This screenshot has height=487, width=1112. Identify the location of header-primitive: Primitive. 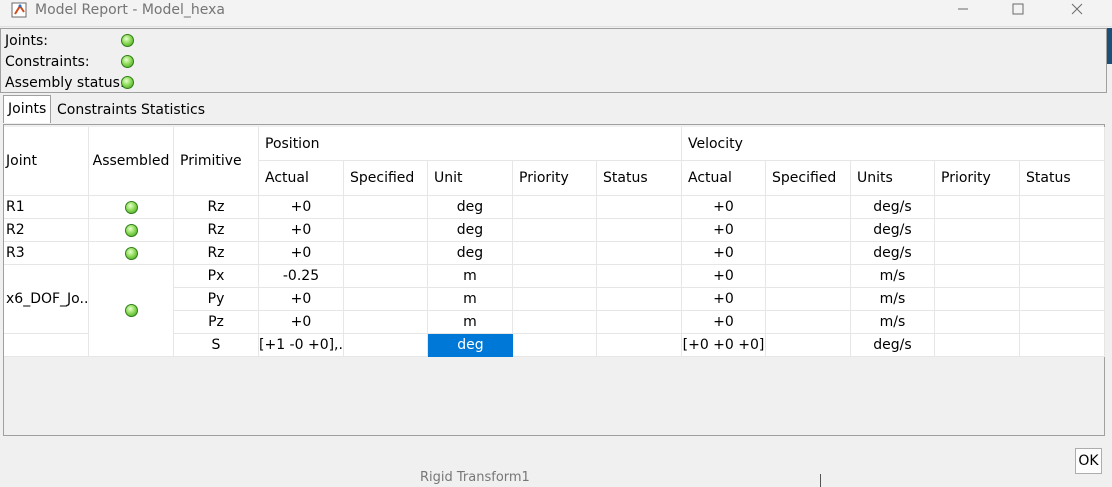
(216, 161).